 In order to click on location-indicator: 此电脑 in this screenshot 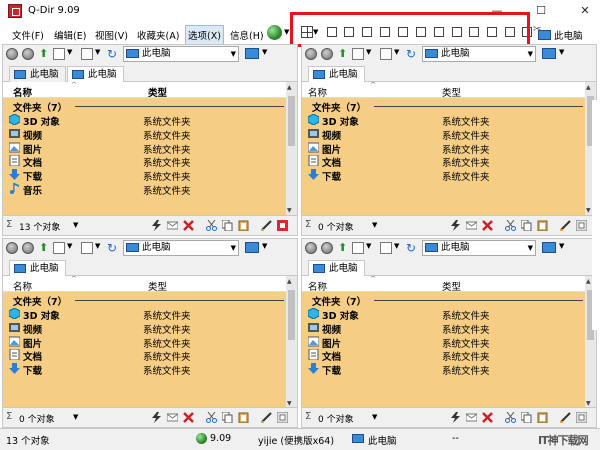, I will do `click(560, 35)`.